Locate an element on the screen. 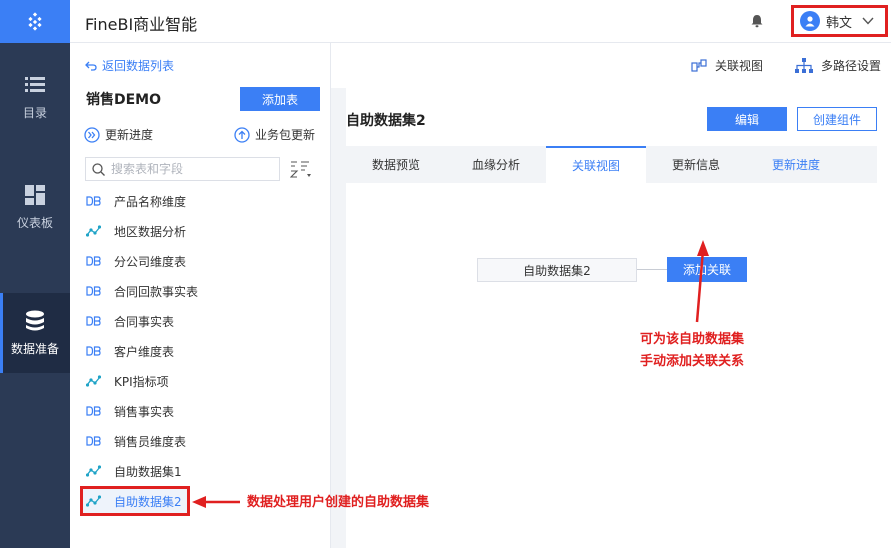 This screenshot has width=891, height=548. table-list-item-label: KPI指标项 is located at coordinates (141, 381).